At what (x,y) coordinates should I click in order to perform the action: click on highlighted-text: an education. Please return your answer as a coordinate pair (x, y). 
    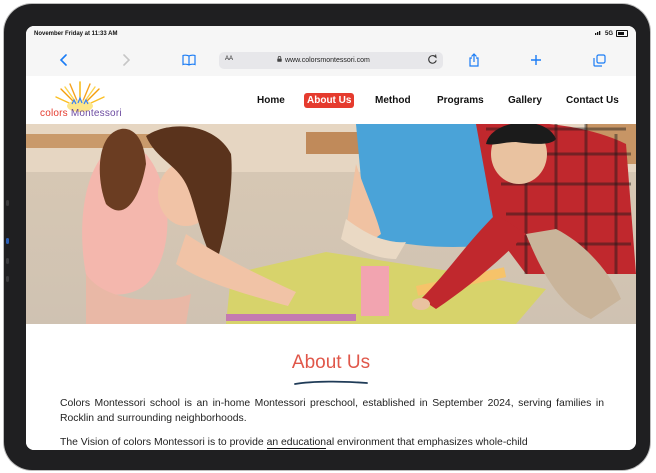
    Looking at the image, I should click on (296, 443).